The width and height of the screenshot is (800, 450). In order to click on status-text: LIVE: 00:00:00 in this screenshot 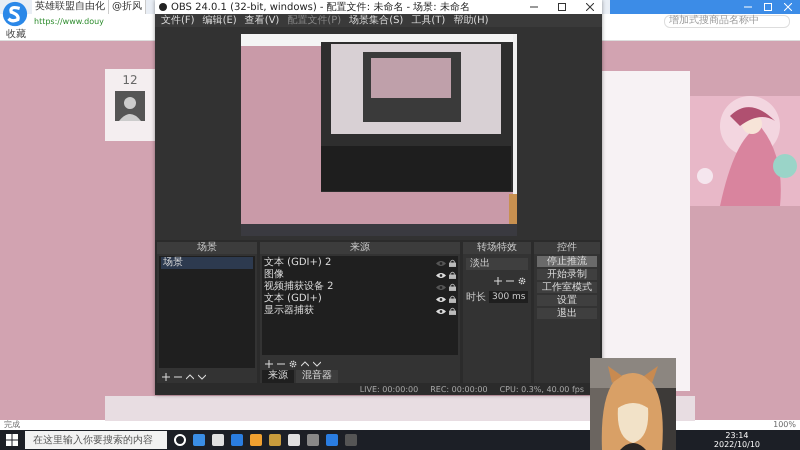, I will do `click(389, 389)`.